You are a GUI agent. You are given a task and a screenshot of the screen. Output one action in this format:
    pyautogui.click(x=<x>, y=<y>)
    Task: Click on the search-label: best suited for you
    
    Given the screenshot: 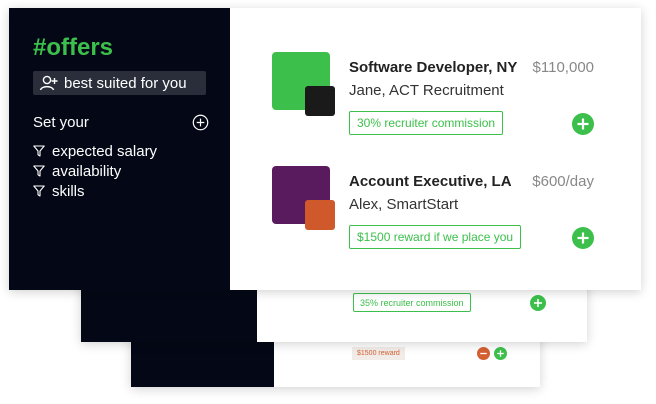 What is the action you would take?
    pyautogui.click(x=125, y=83)
    